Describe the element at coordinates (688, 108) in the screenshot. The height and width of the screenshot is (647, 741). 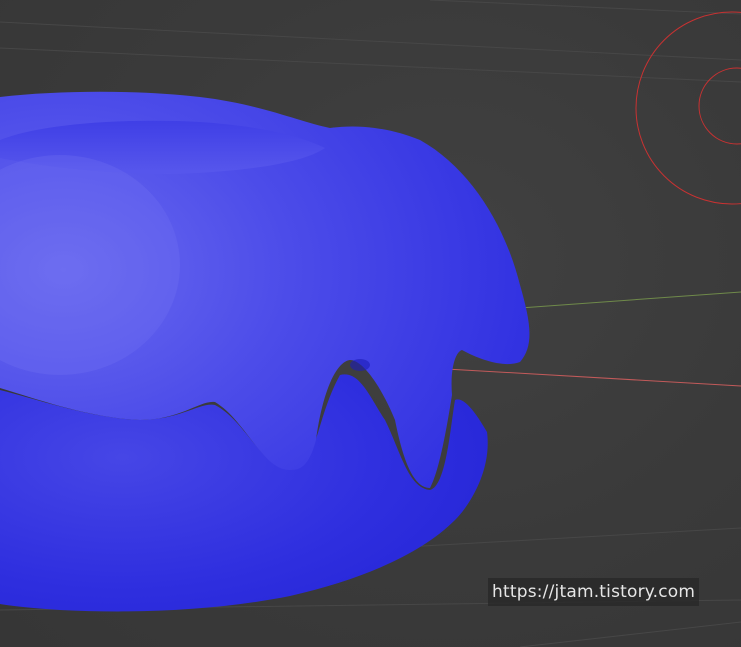
I see `light-gizmo-icon` at that location.